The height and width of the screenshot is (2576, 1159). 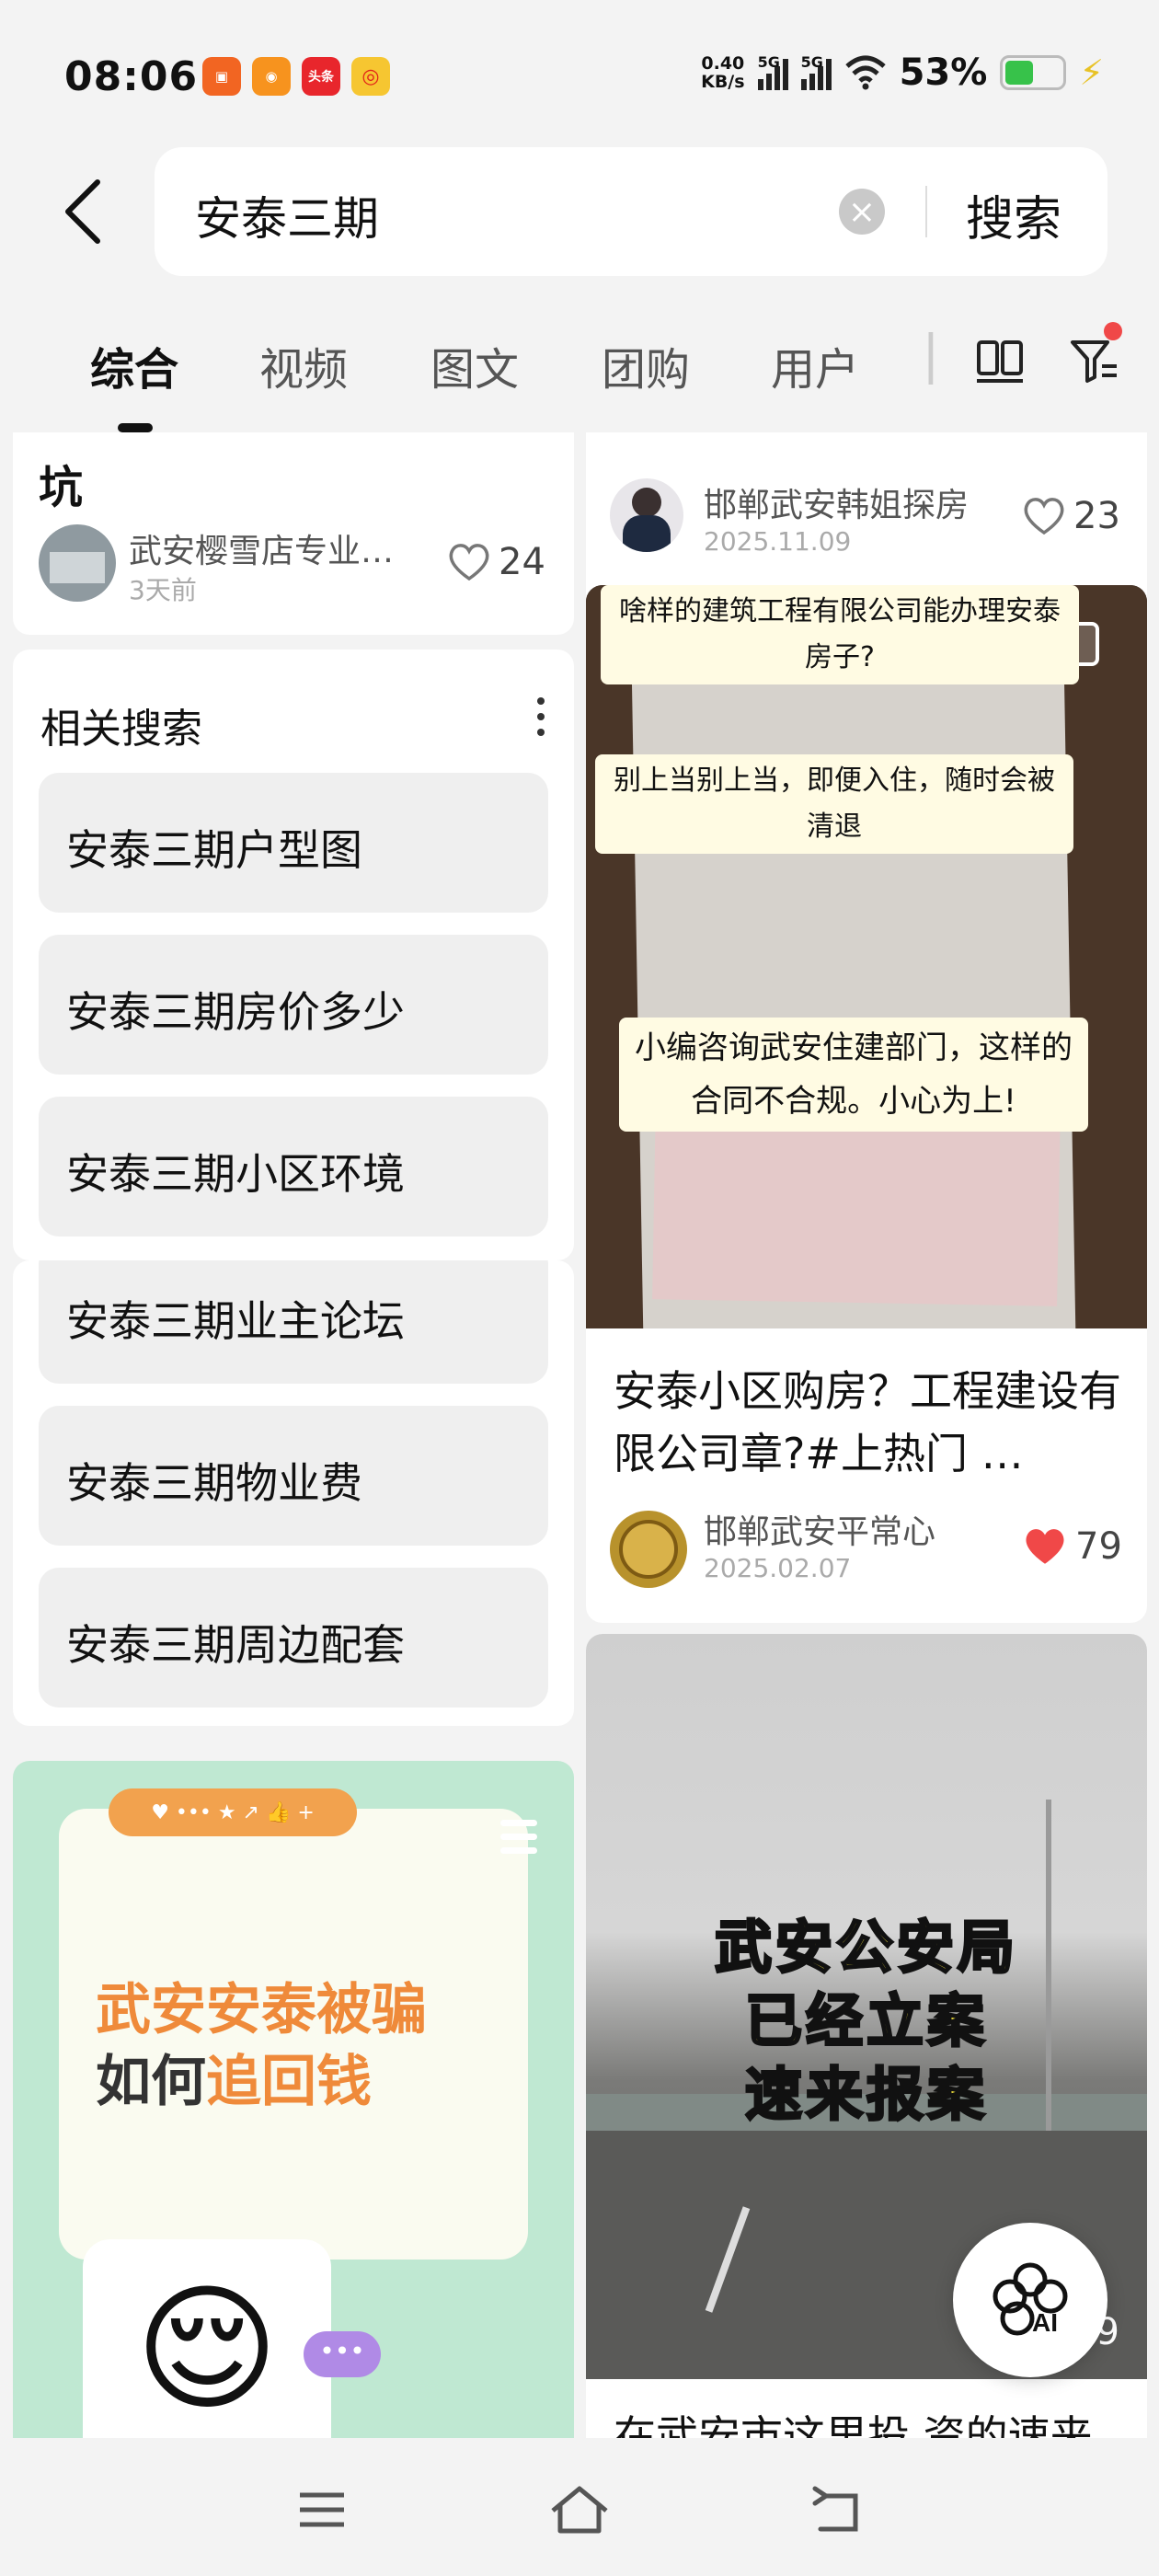 What do you see at coordinates (1096, 516) in the screenshot?
I see `like-count: 23` at bounding box center [1096, 516].